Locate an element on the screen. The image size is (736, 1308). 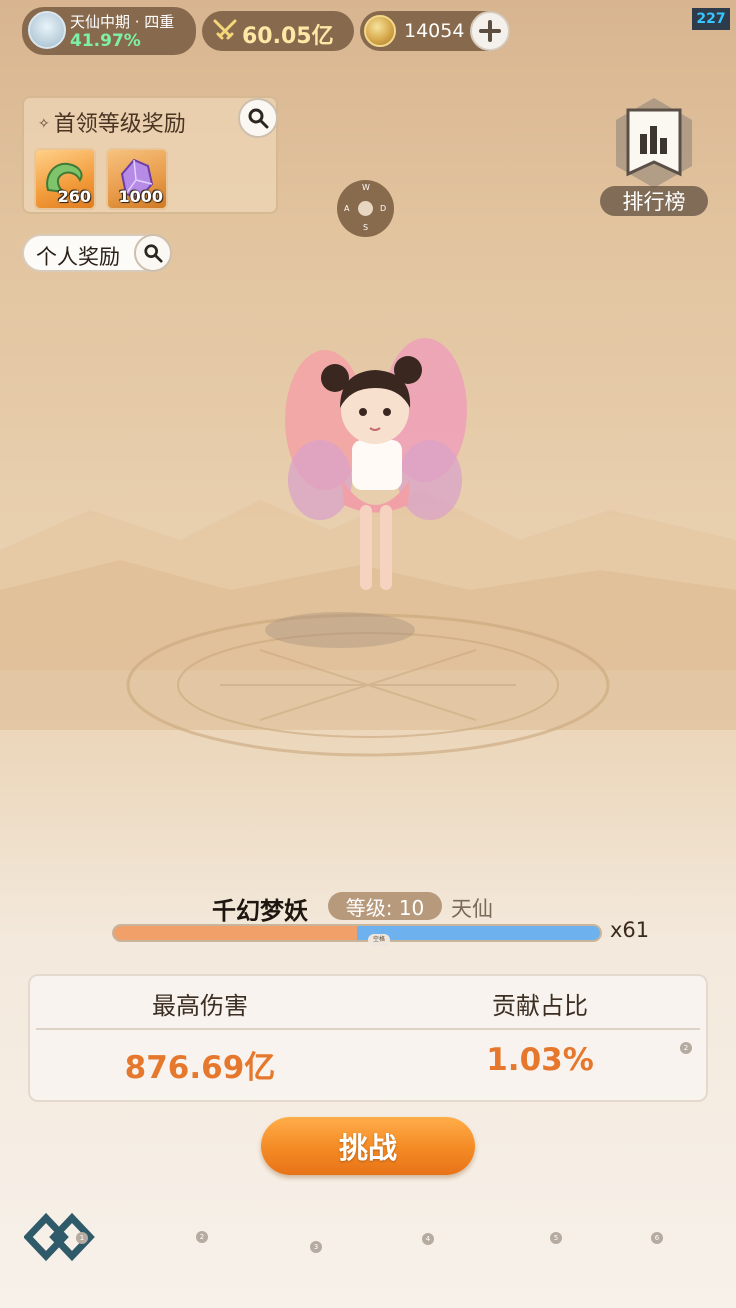
compass-east: D is located at coordinates (383, 208).